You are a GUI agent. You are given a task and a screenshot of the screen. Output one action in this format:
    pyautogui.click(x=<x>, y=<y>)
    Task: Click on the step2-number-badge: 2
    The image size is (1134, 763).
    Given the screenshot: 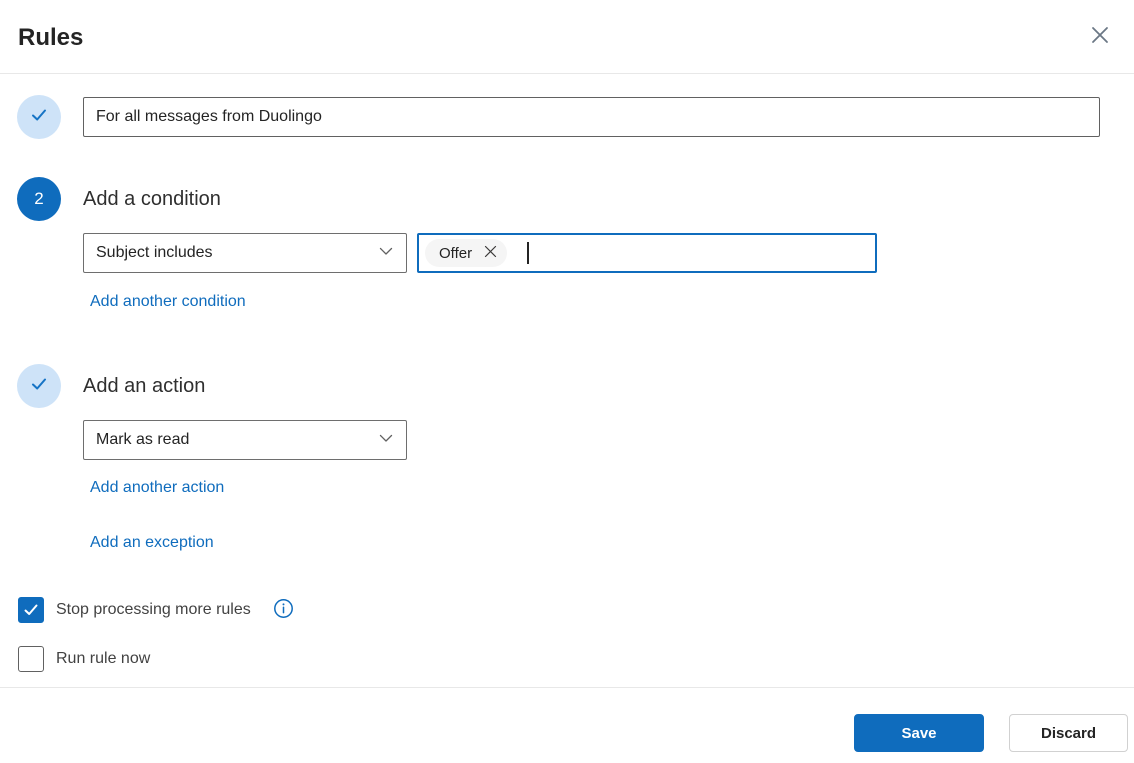 What is the action you would take?
    pyautogui.click(x=39, y=199)
    